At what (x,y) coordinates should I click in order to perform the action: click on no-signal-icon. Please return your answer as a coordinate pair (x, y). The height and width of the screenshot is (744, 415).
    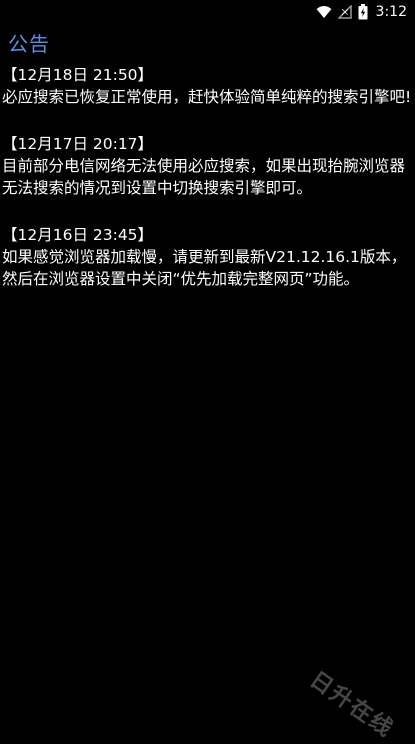
    Looking at the image, I should click on (344, 12).